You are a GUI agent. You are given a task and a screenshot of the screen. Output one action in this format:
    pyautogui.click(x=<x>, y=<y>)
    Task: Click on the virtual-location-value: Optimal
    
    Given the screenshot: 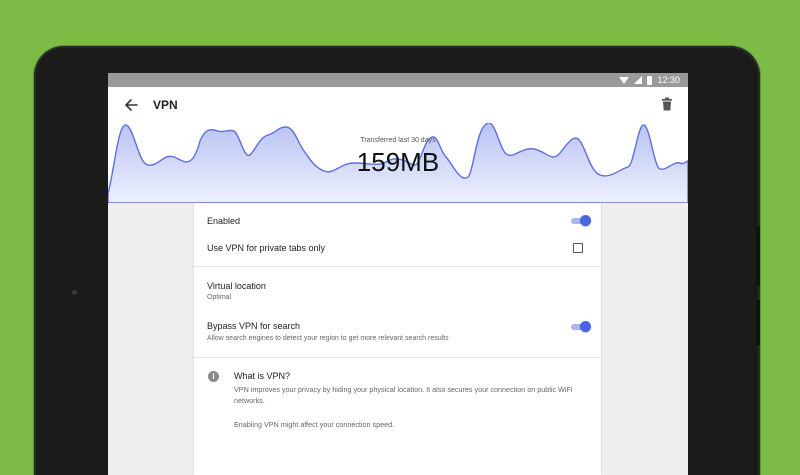 What is the action you would take?
    pyautogui.click(x=219, y=297)
    